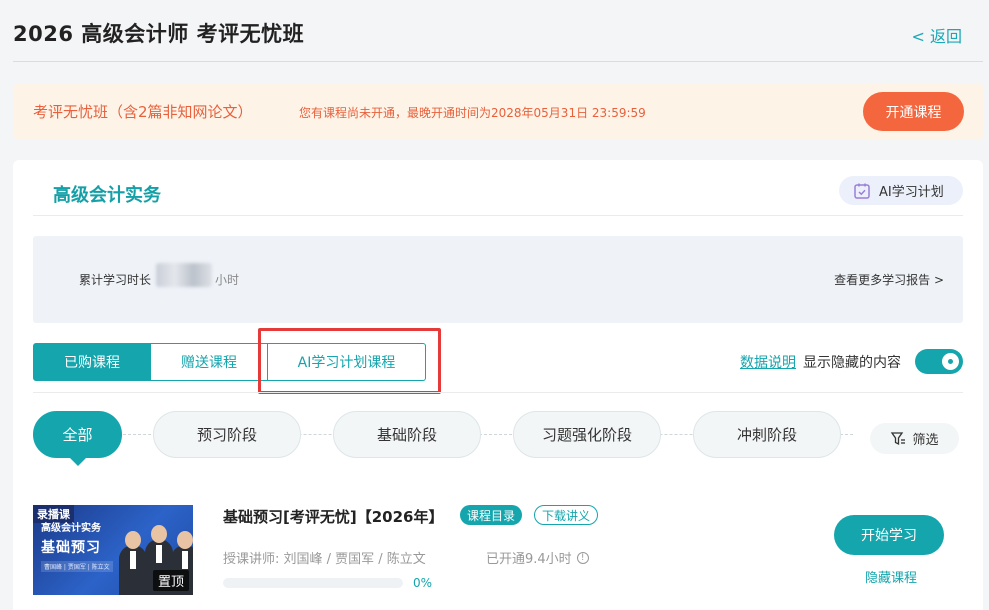  What do you see at coordinates (115, 280) in the screenshot?
I see `study-time-label: 累计学习时长` at bounding box center [115, 280].